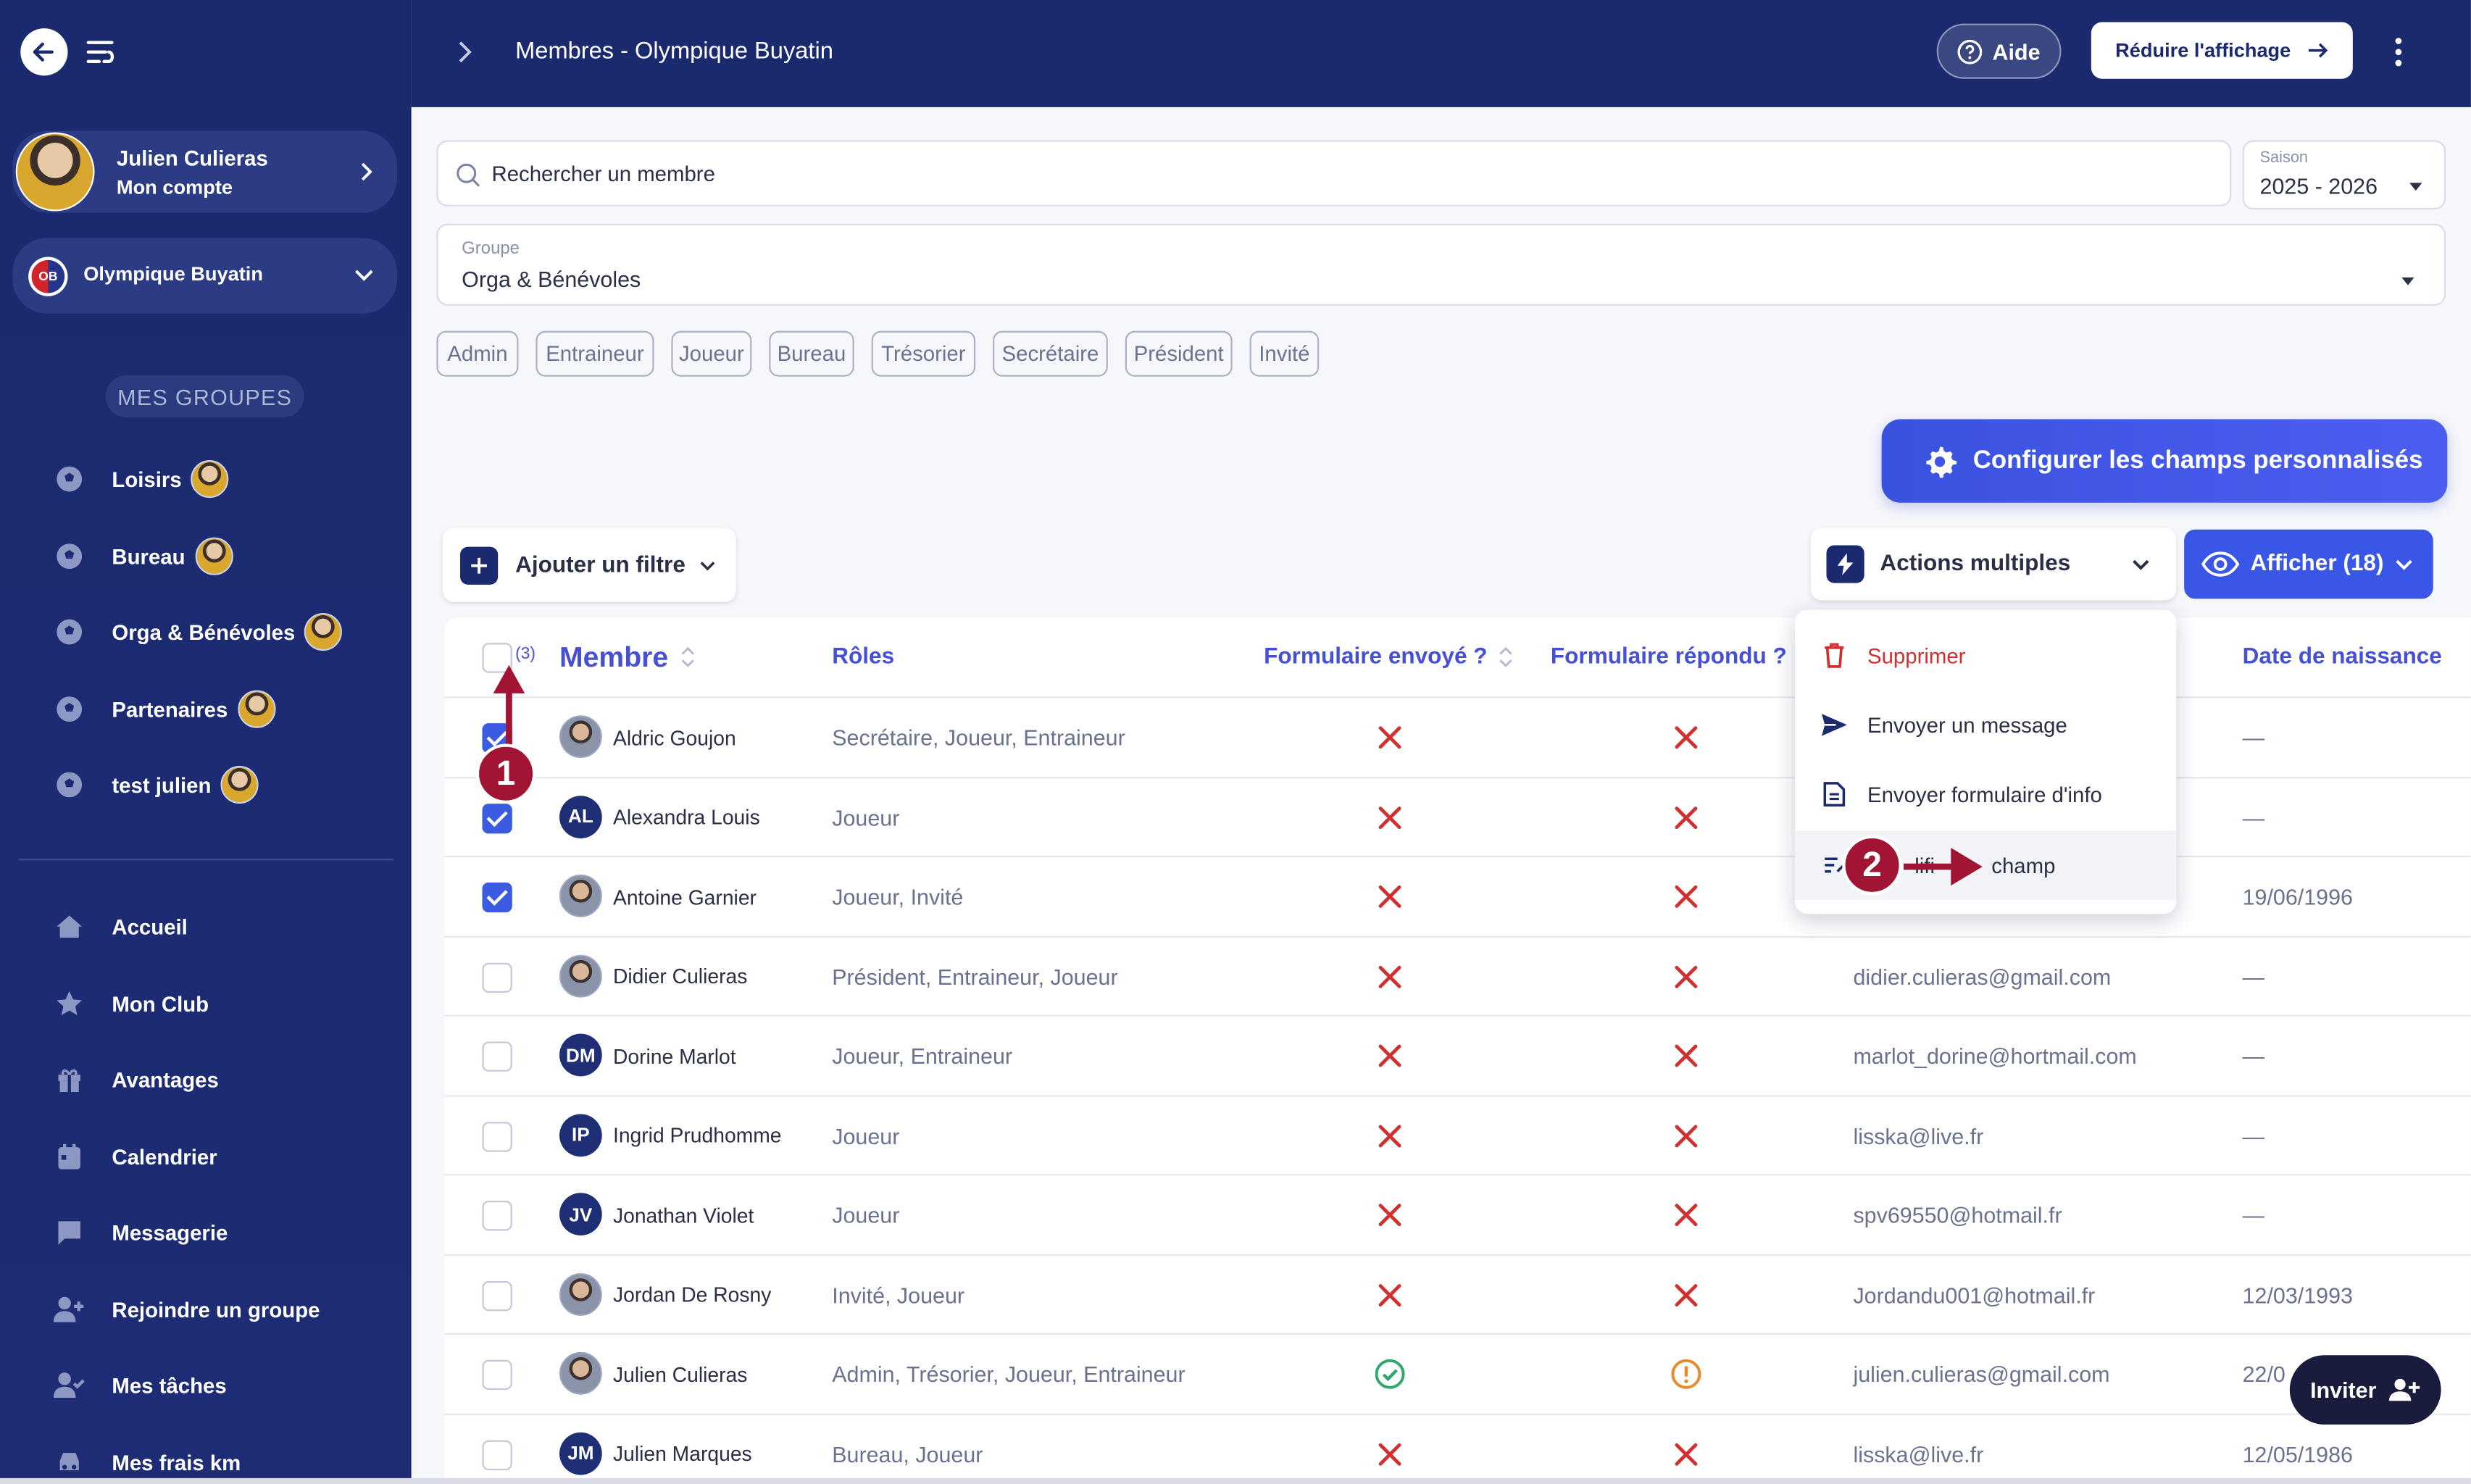 The image size is (2471, 1484). What do you see at coordinates (1999, 51) in the screenshot?
I see `help-button: Aide` at bounding box center [1999, 51].